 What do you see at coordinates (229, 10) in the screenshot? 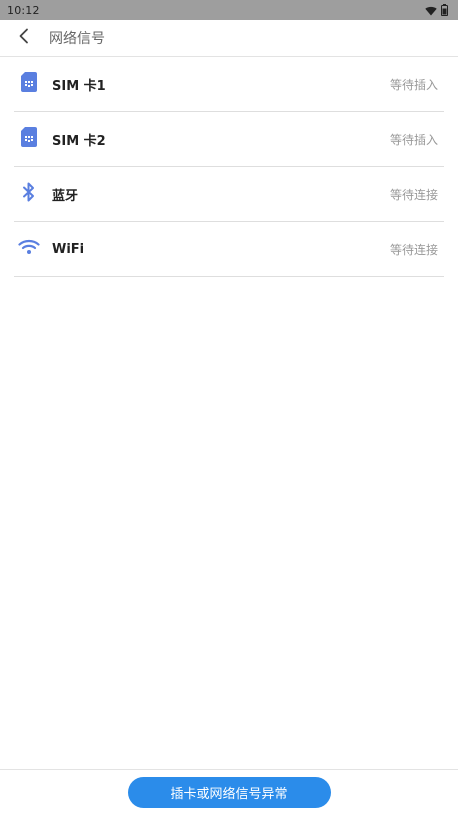
I see `status-bar: 10:12` at bounding box center [229, 10].